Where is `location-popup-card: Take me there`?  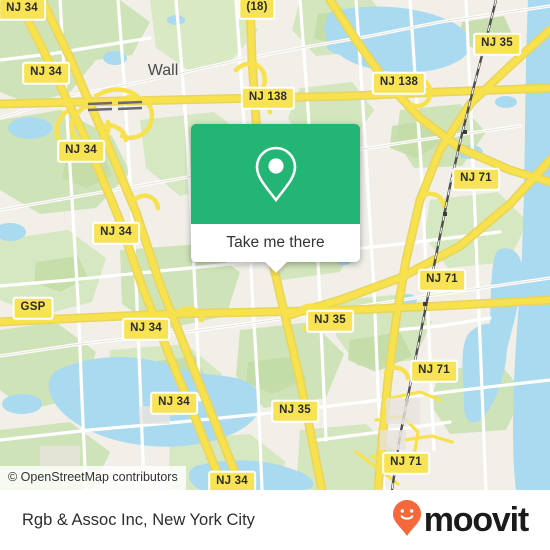 location-popup-card: Take me there is located at coordinates (275, 198).